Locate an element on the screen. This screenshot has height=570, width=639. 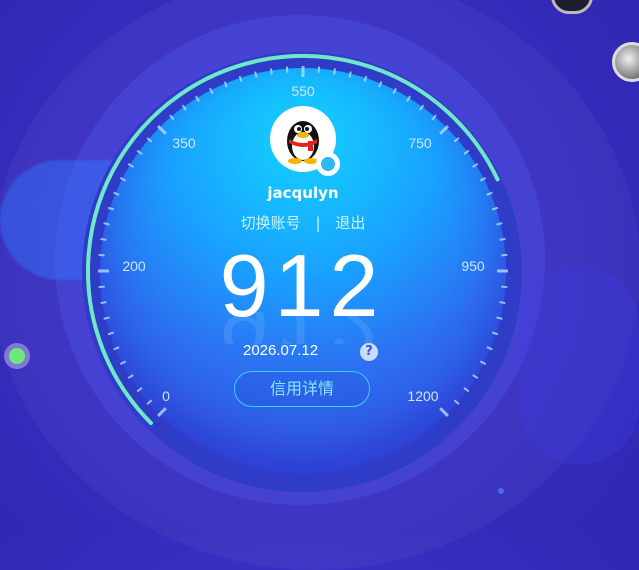
gauge-label-750: 750 is located at coordinates (419, 143).